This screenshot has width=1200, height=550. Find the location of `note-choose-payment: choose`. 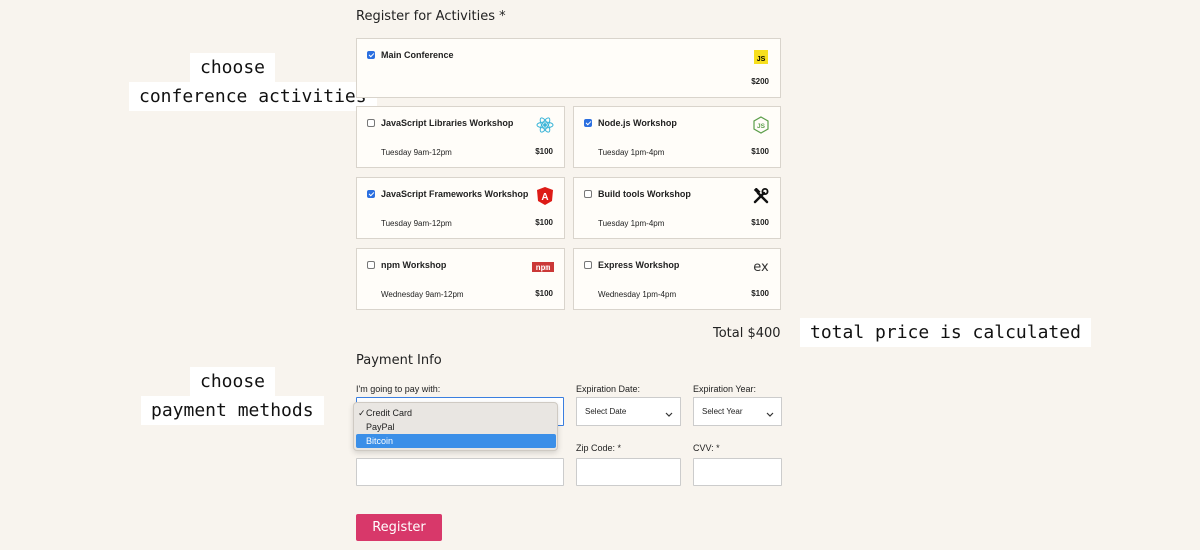

note-choose-payment: choose is located at coordinates (233, 381).